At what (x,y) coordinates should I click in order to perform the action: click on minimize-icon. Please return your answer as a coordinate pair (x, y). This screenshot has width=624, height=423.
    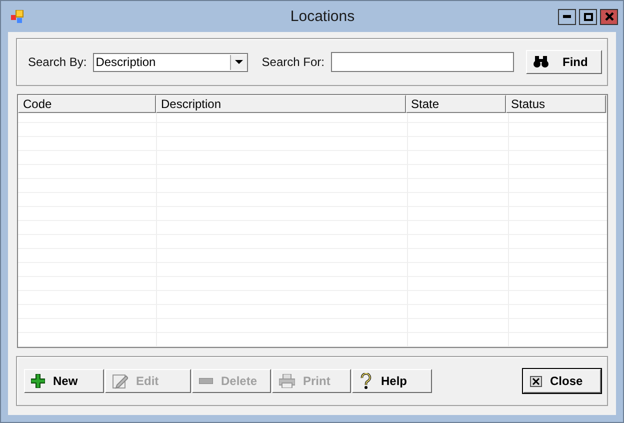
    Looking at the image, I should click on (567, 16).